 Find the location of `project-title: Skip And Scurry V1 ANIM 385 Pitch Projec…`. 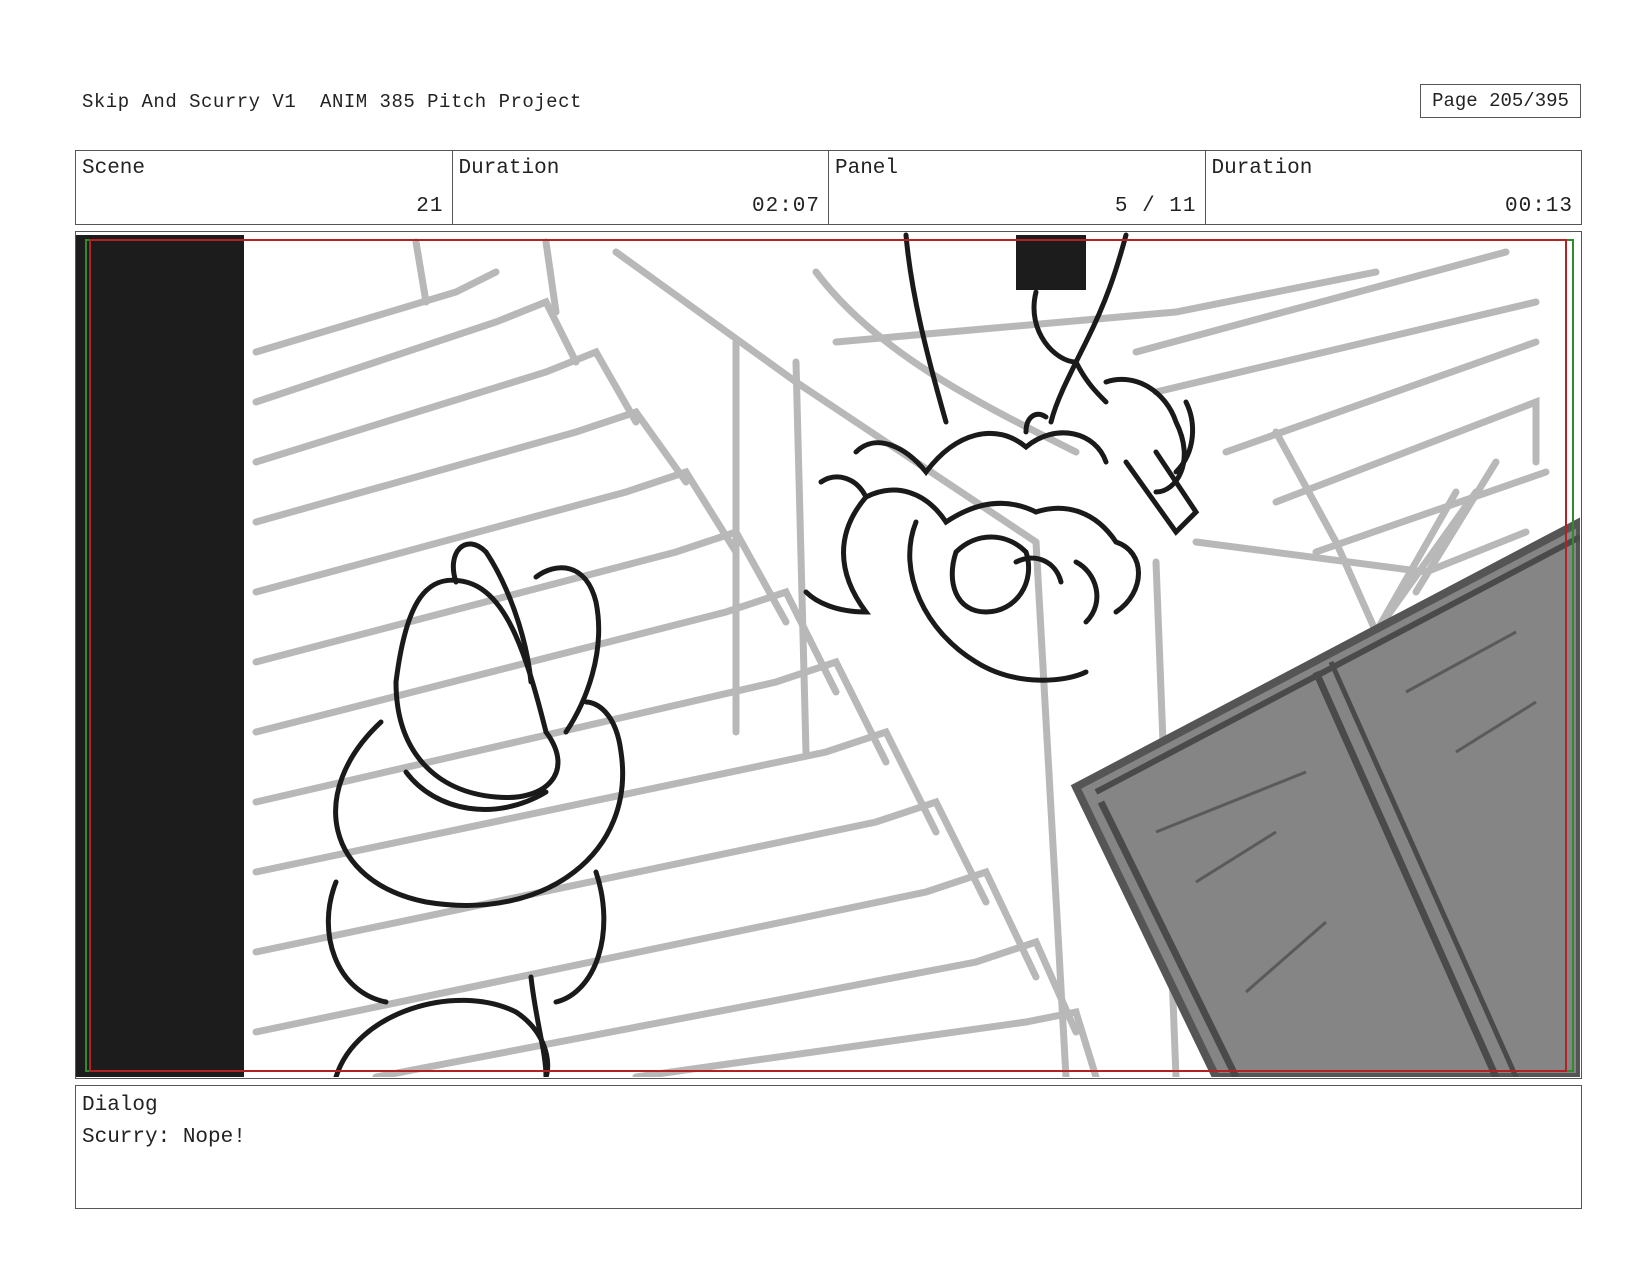

project-title: Skip And Scurry V1 ANIM 385 Pitch Projec… is located at coordinates (332, 102).